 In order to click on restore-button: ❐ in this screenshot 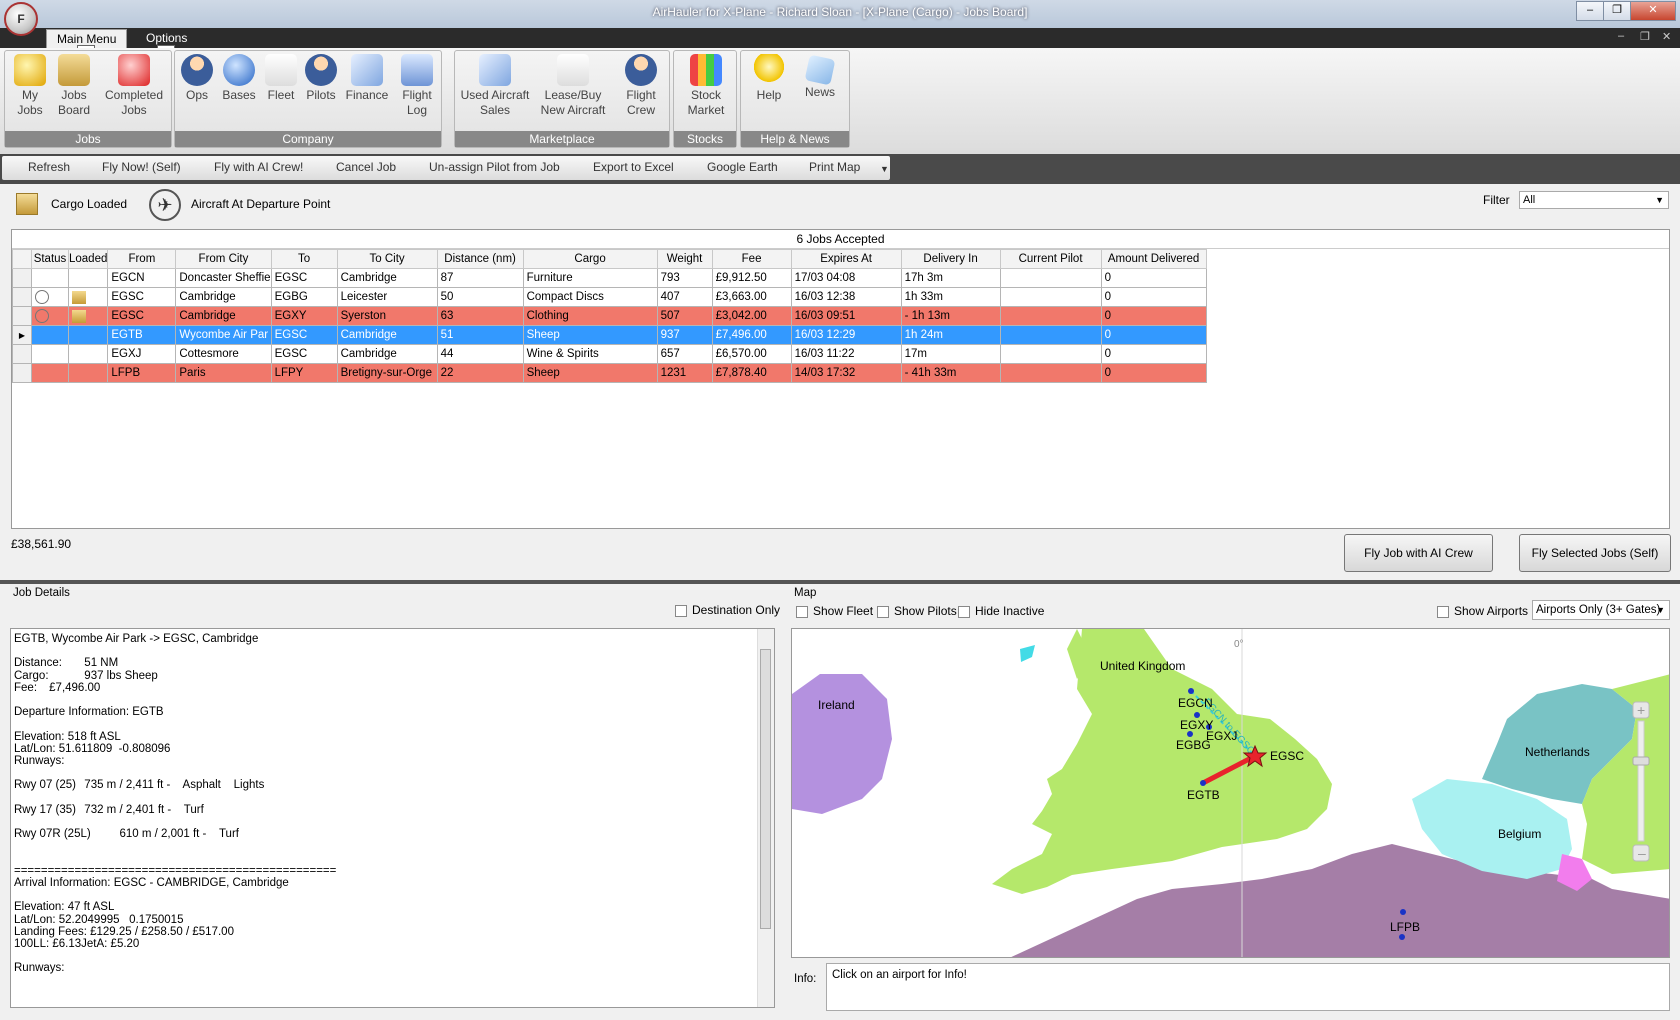, I will do `click(1617, 11)`.